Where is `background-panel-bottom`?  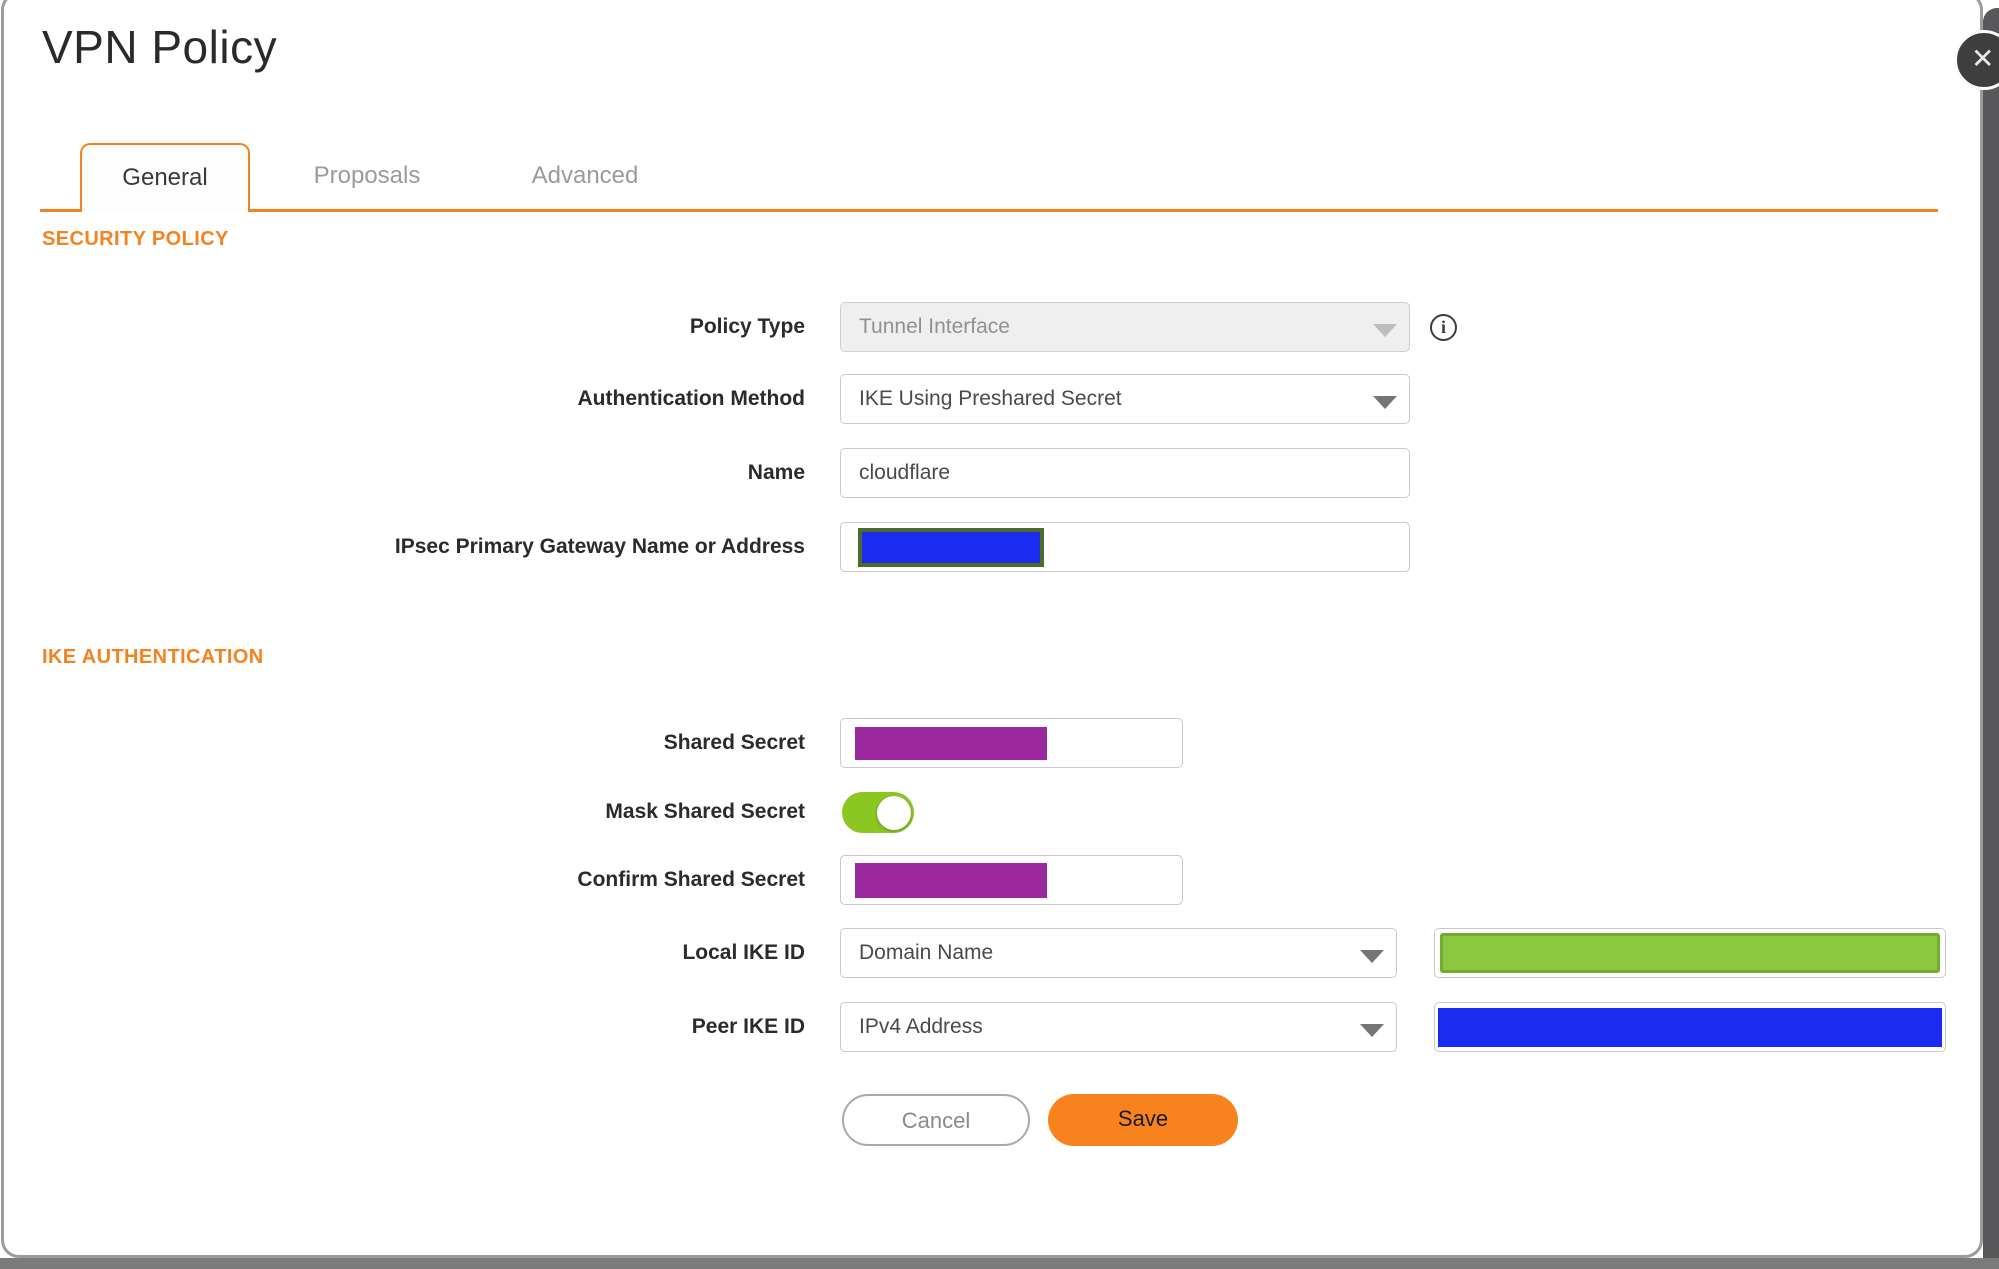
background-panel-bottom is located at coordinates (999, 1263).